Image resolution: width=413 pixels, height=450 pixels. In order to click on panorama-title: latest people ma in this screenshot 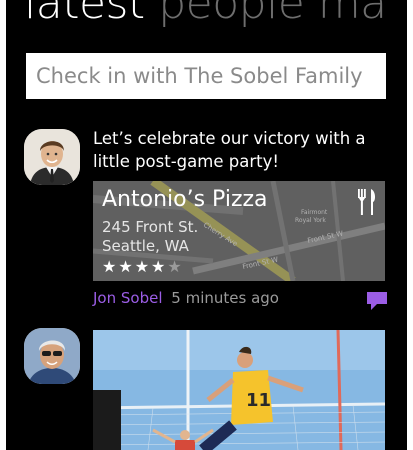, I will do `click(205, 17)`.